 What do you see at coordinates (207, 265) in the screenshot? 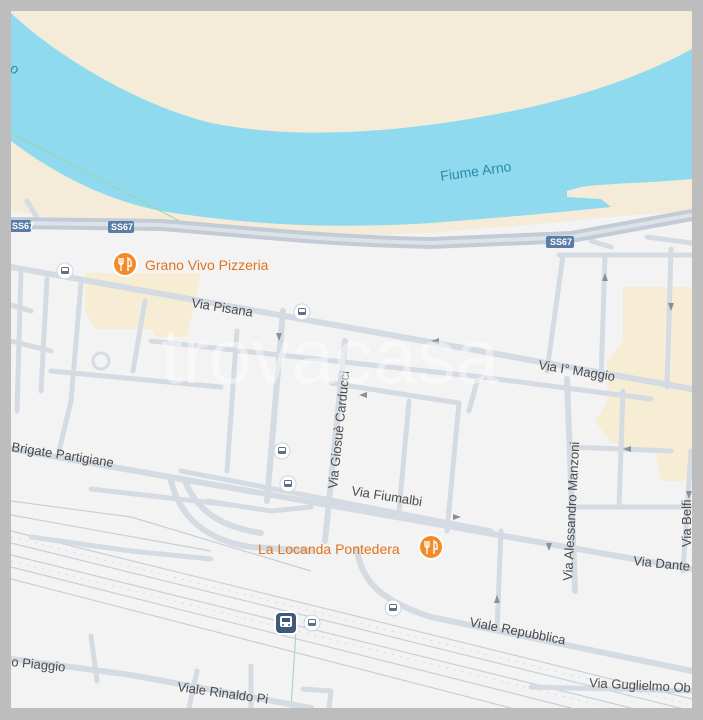
I see `poi-label: Grano Vivo Pizzeria` at bounding box center [207, 265].